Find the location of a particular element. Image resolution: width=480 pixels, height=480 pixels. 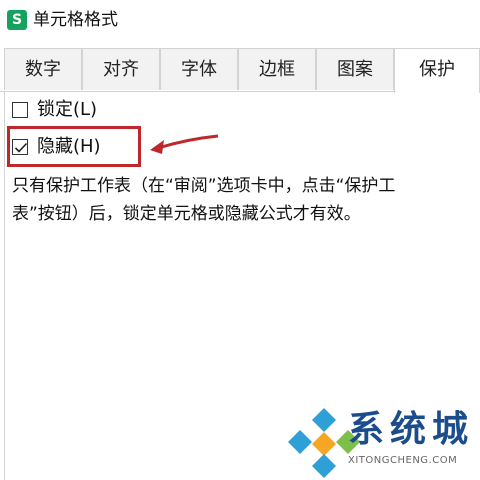

locked-option: 锁定(L) is located at coordinates (54, 110).